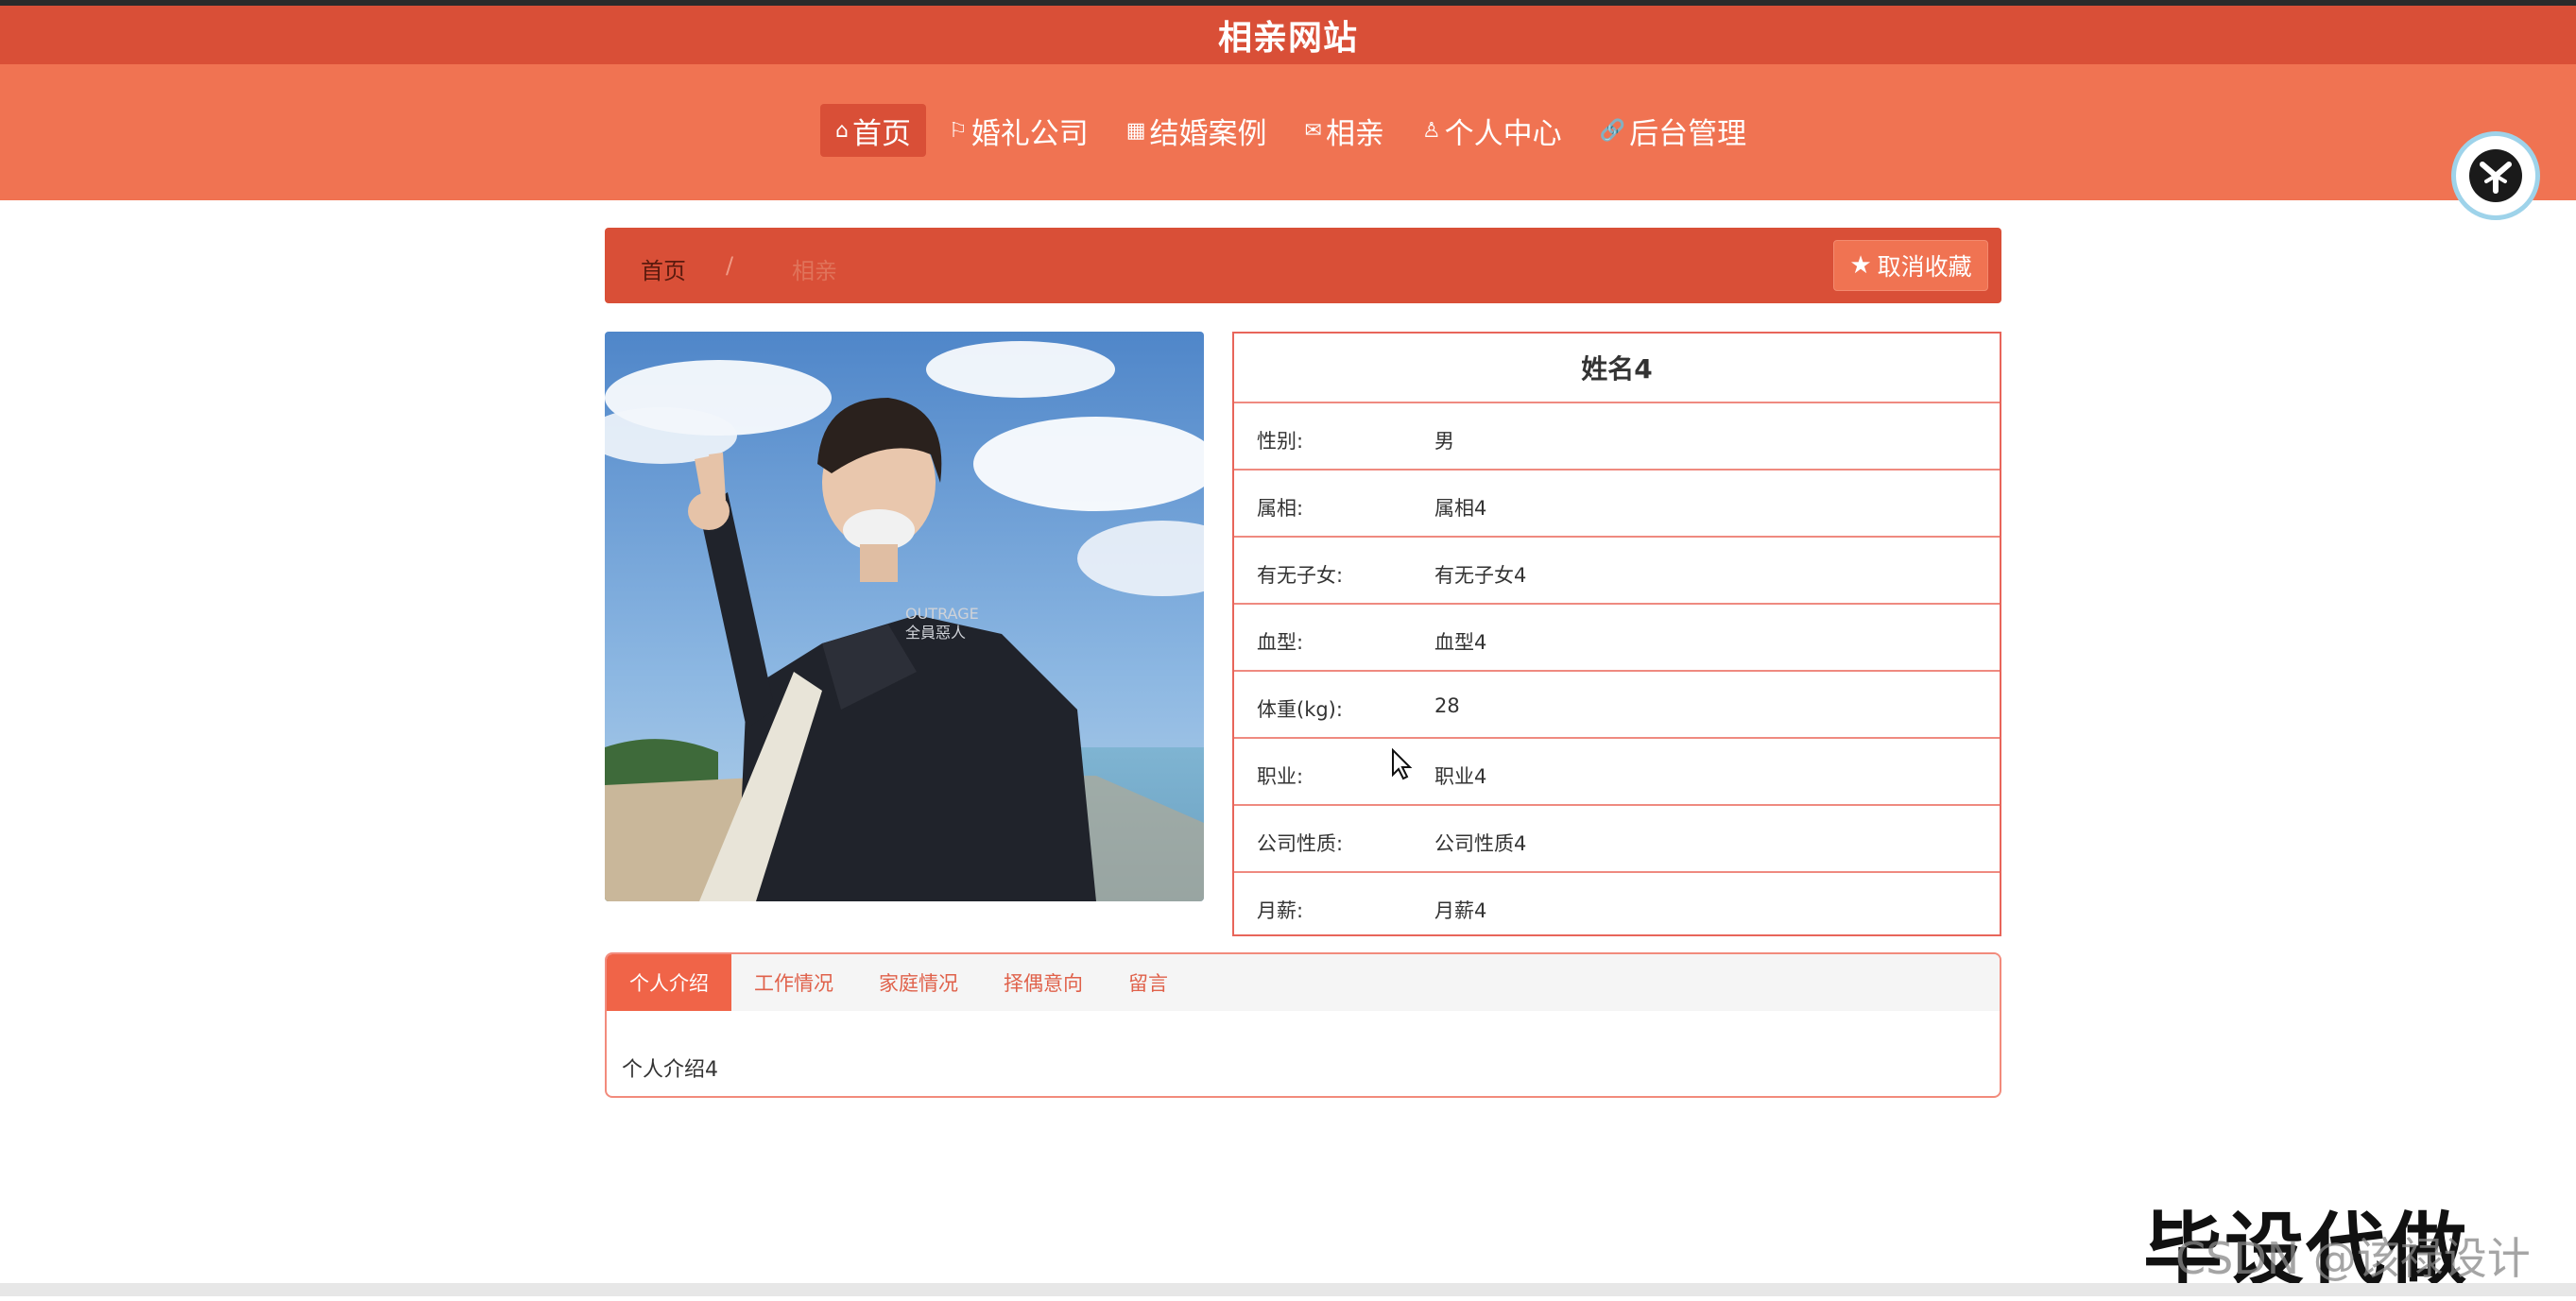  Describe the element at coordinates (1617, 438) in the screenshot. I see `info-row-gender: 性别: 男` at that location.